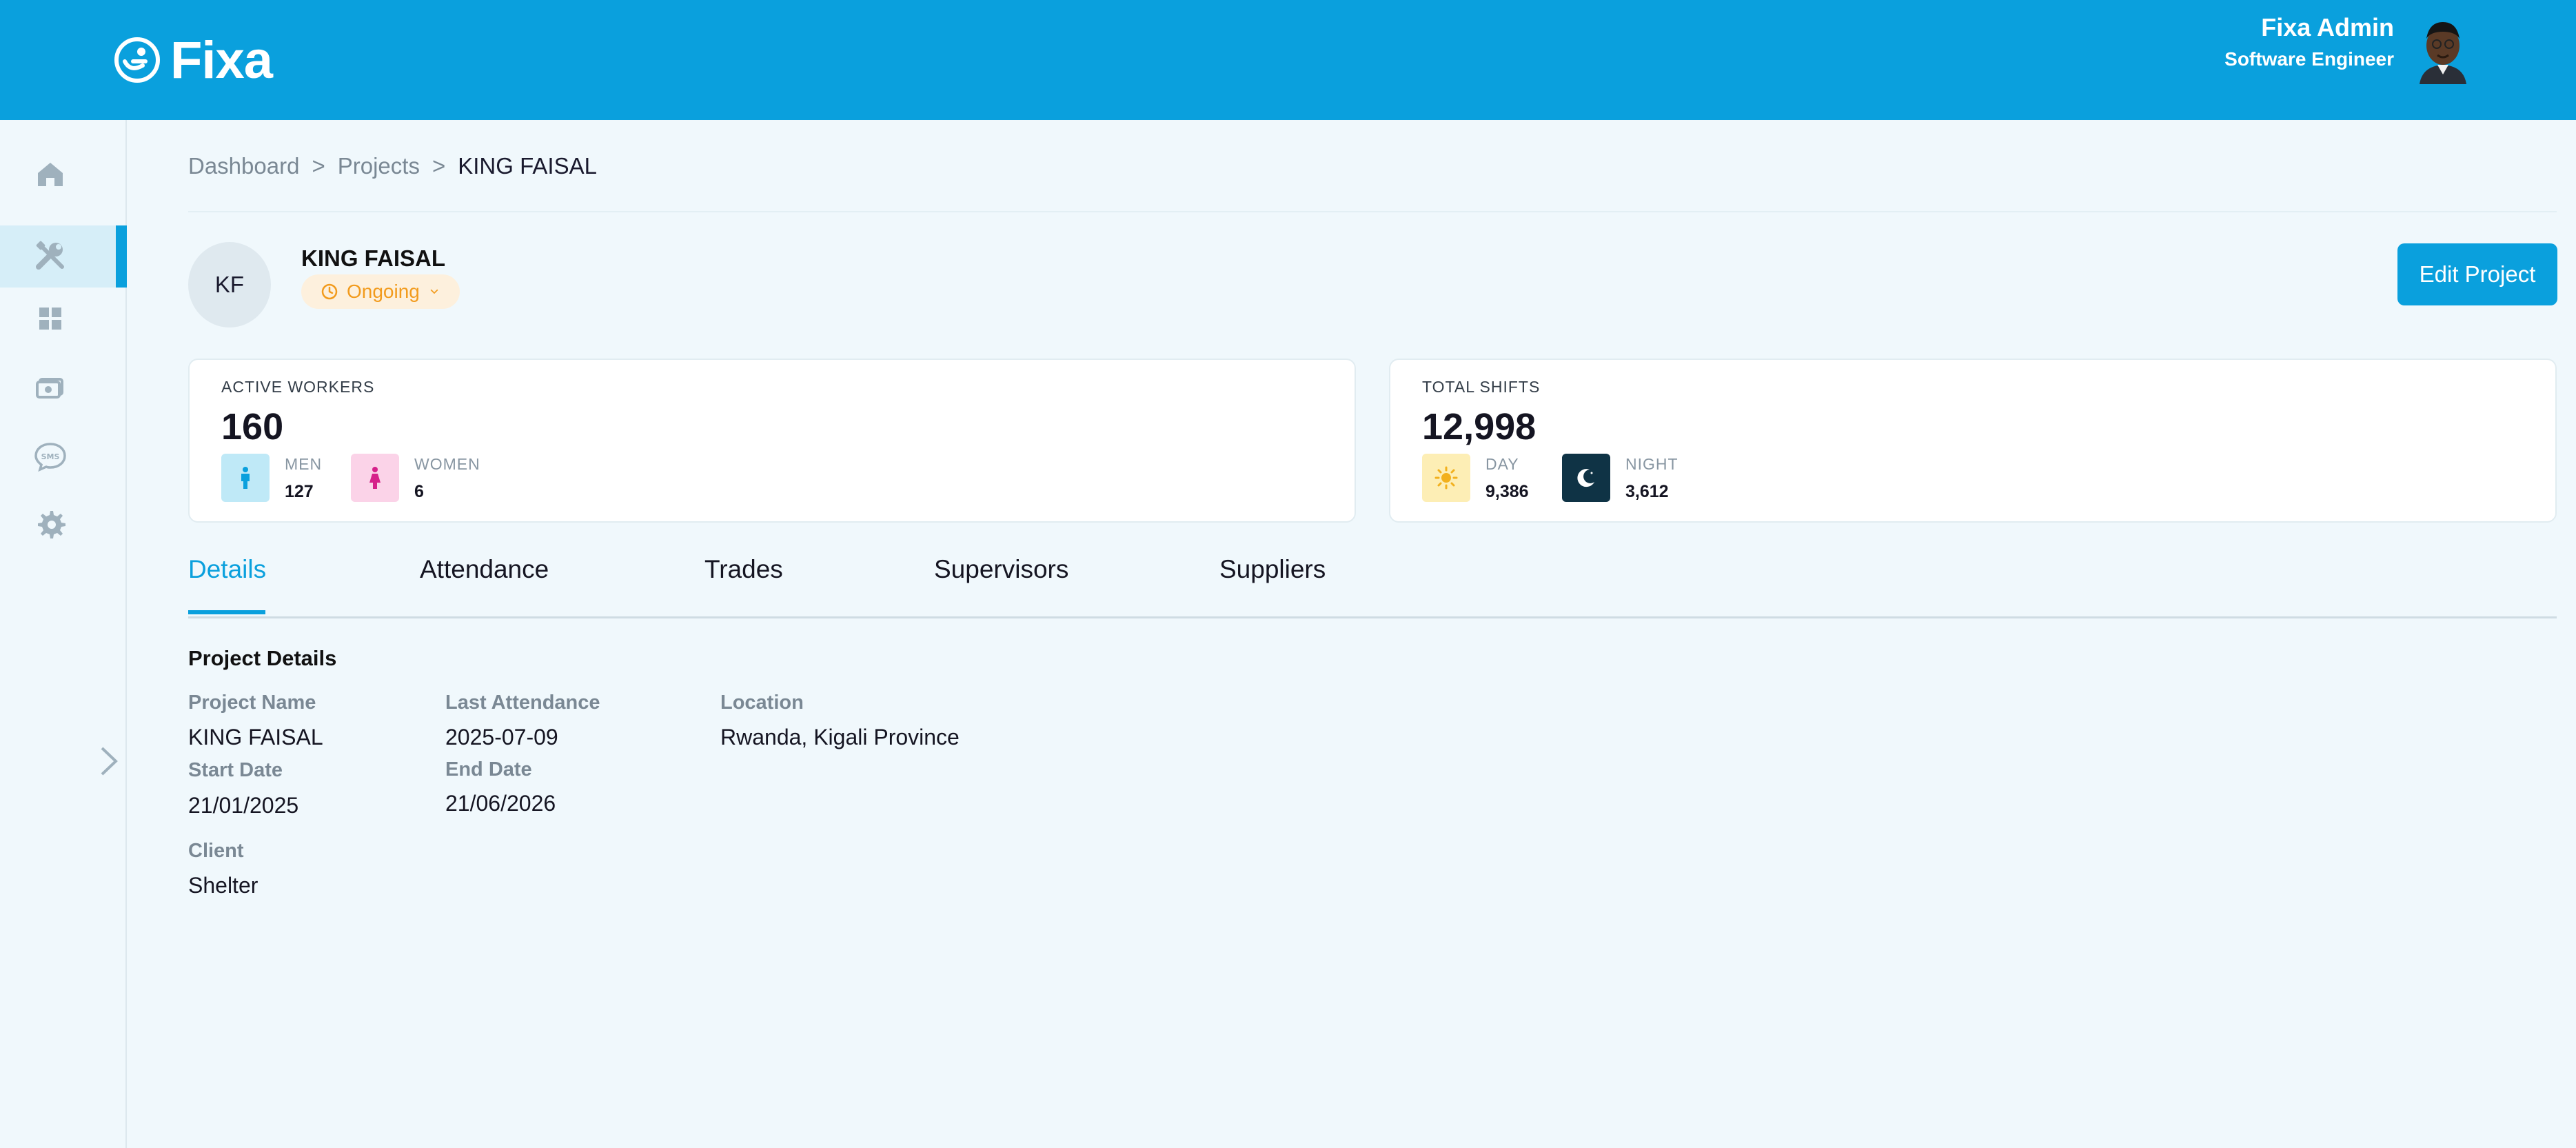 Image resolution: width=2576 pixels, height=1148 pixels. I want to click on fixa-logo: Fixa, so click(193, 60).